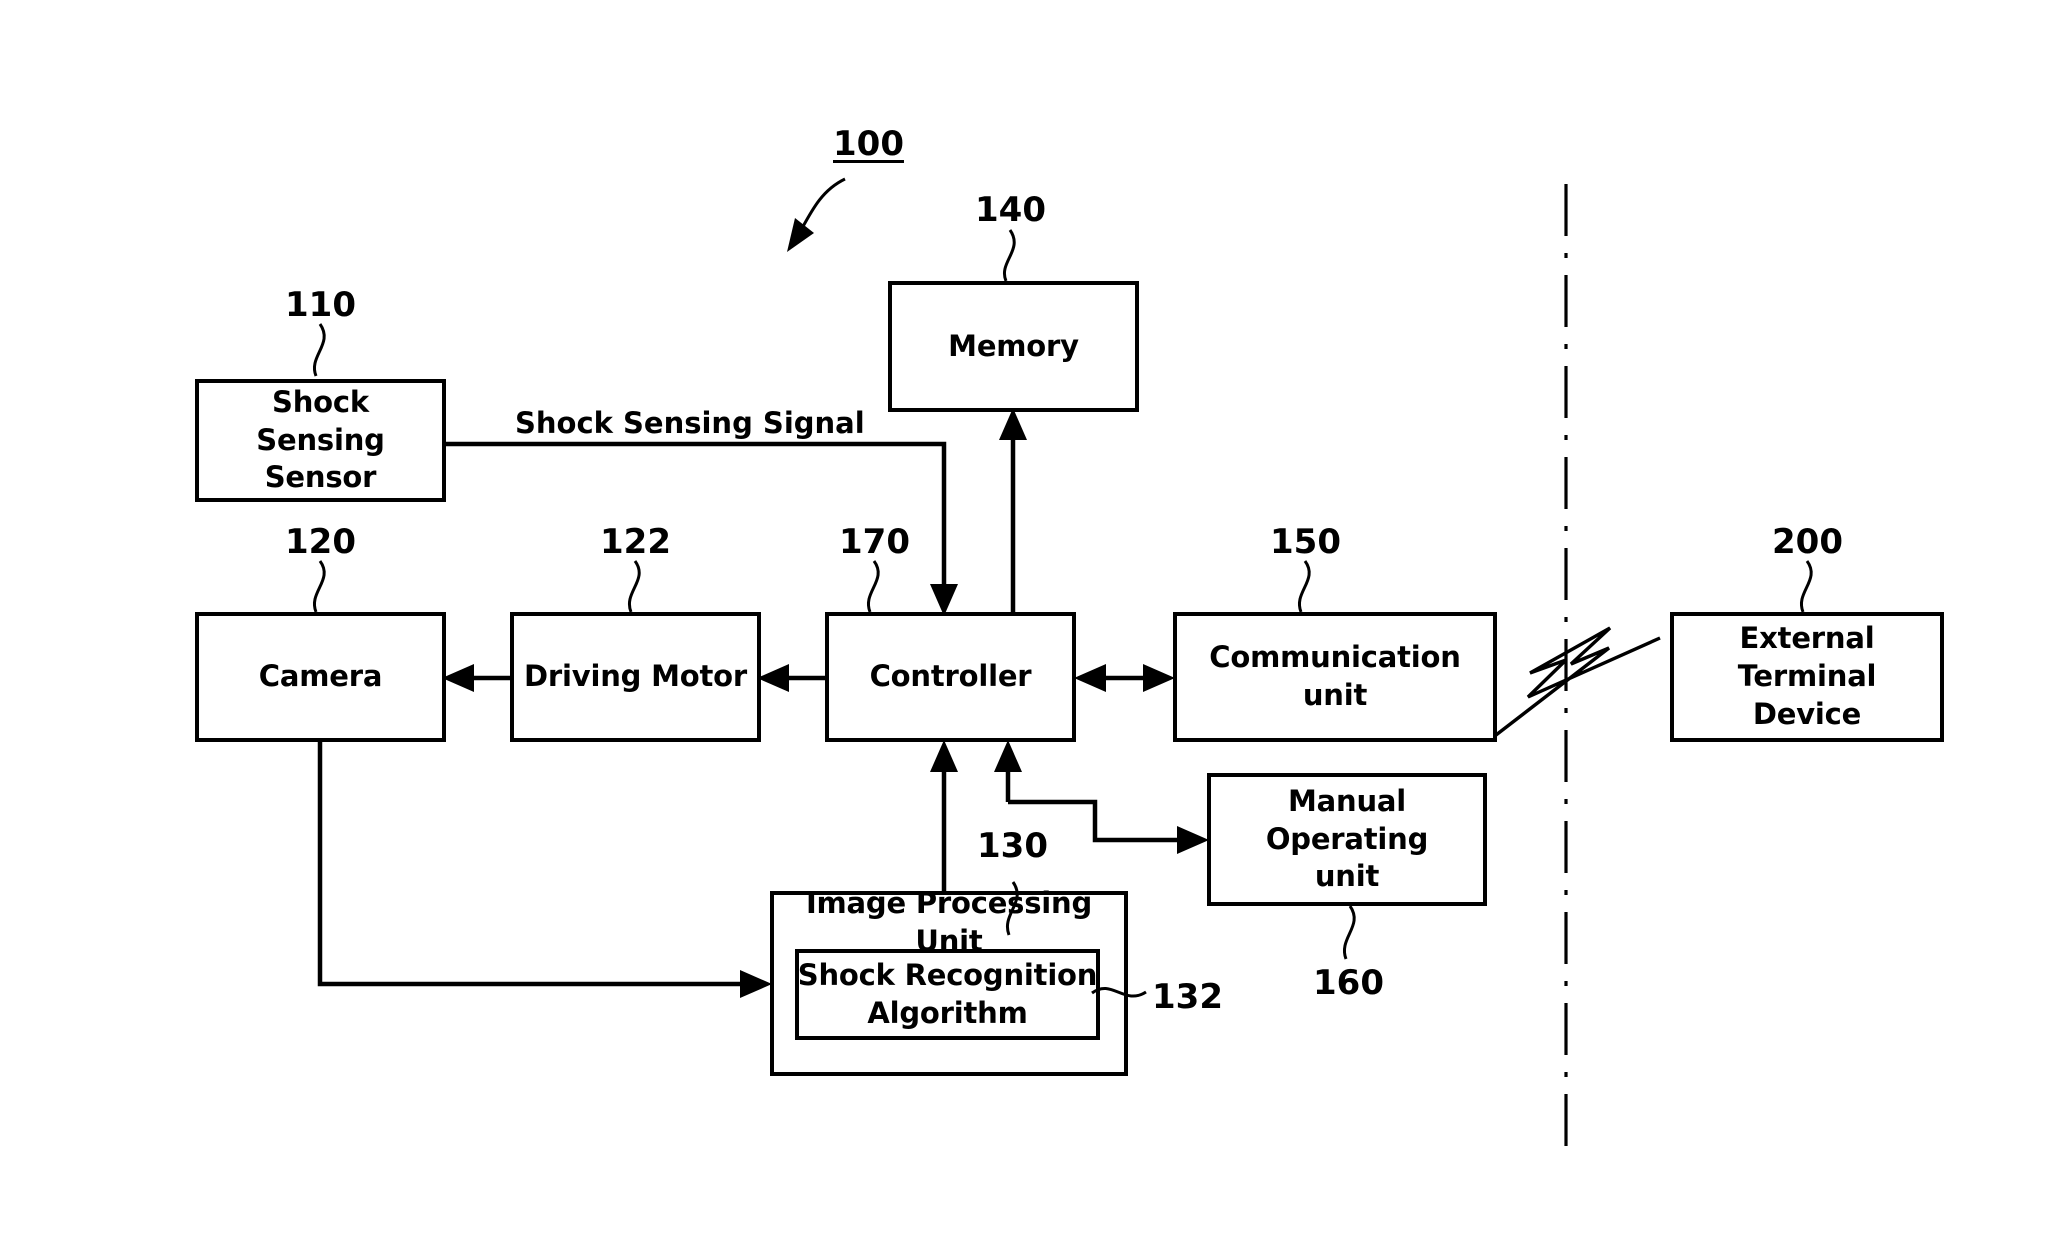  I want to click on system-pointer-arrowhead, so click(800, 235).